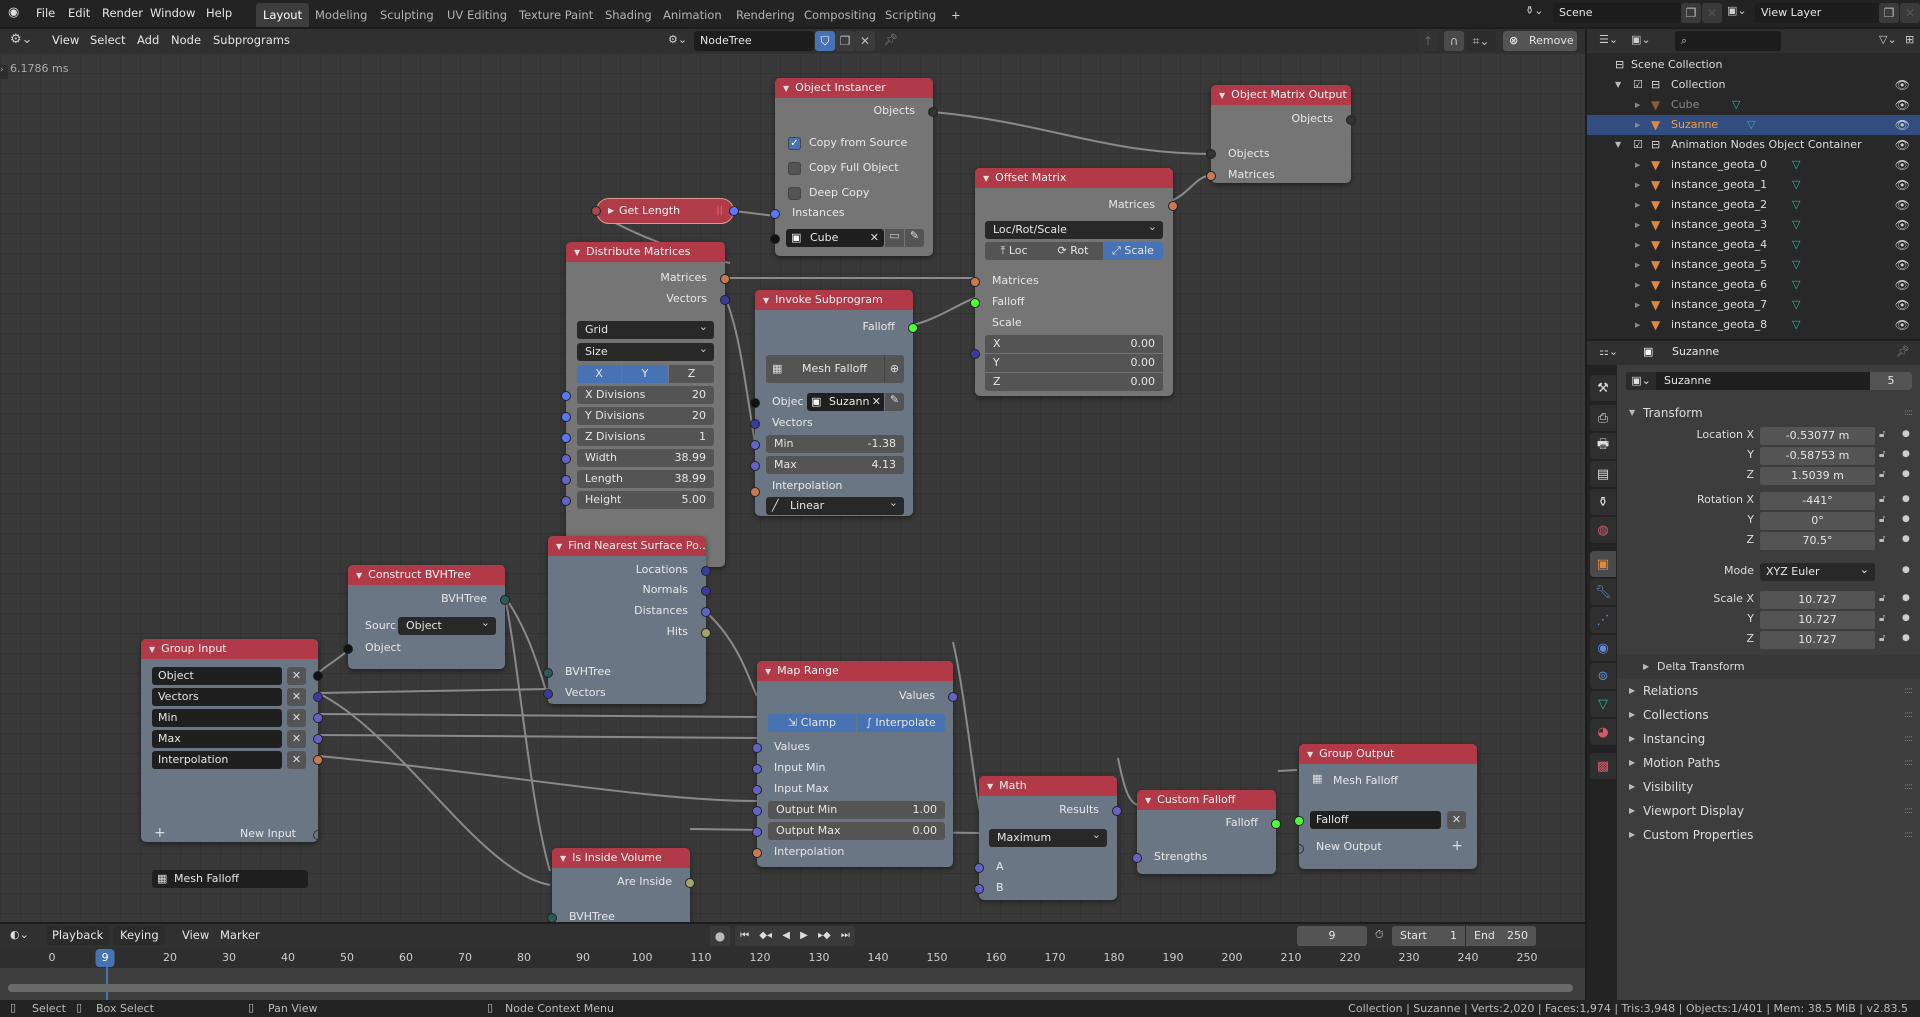  I want to click on socket-in-y-divisions, so click(566, 417).